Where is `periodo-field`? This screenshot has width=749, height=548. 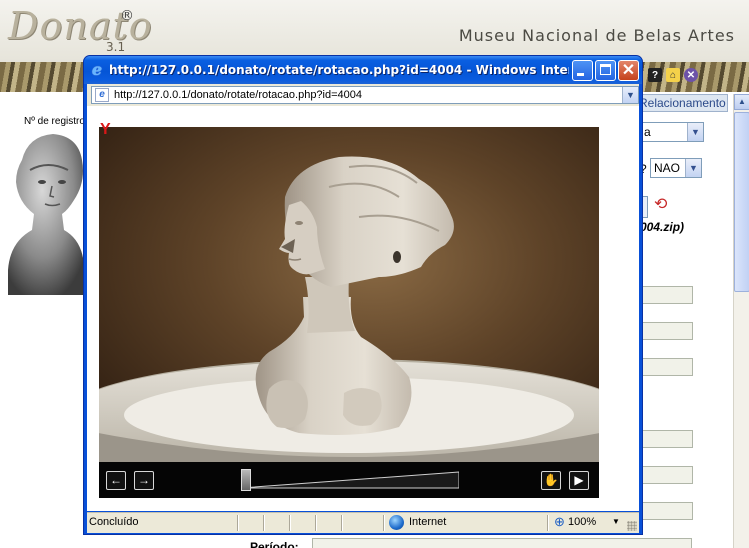
periodo-field is located at coordinates (502, 543).